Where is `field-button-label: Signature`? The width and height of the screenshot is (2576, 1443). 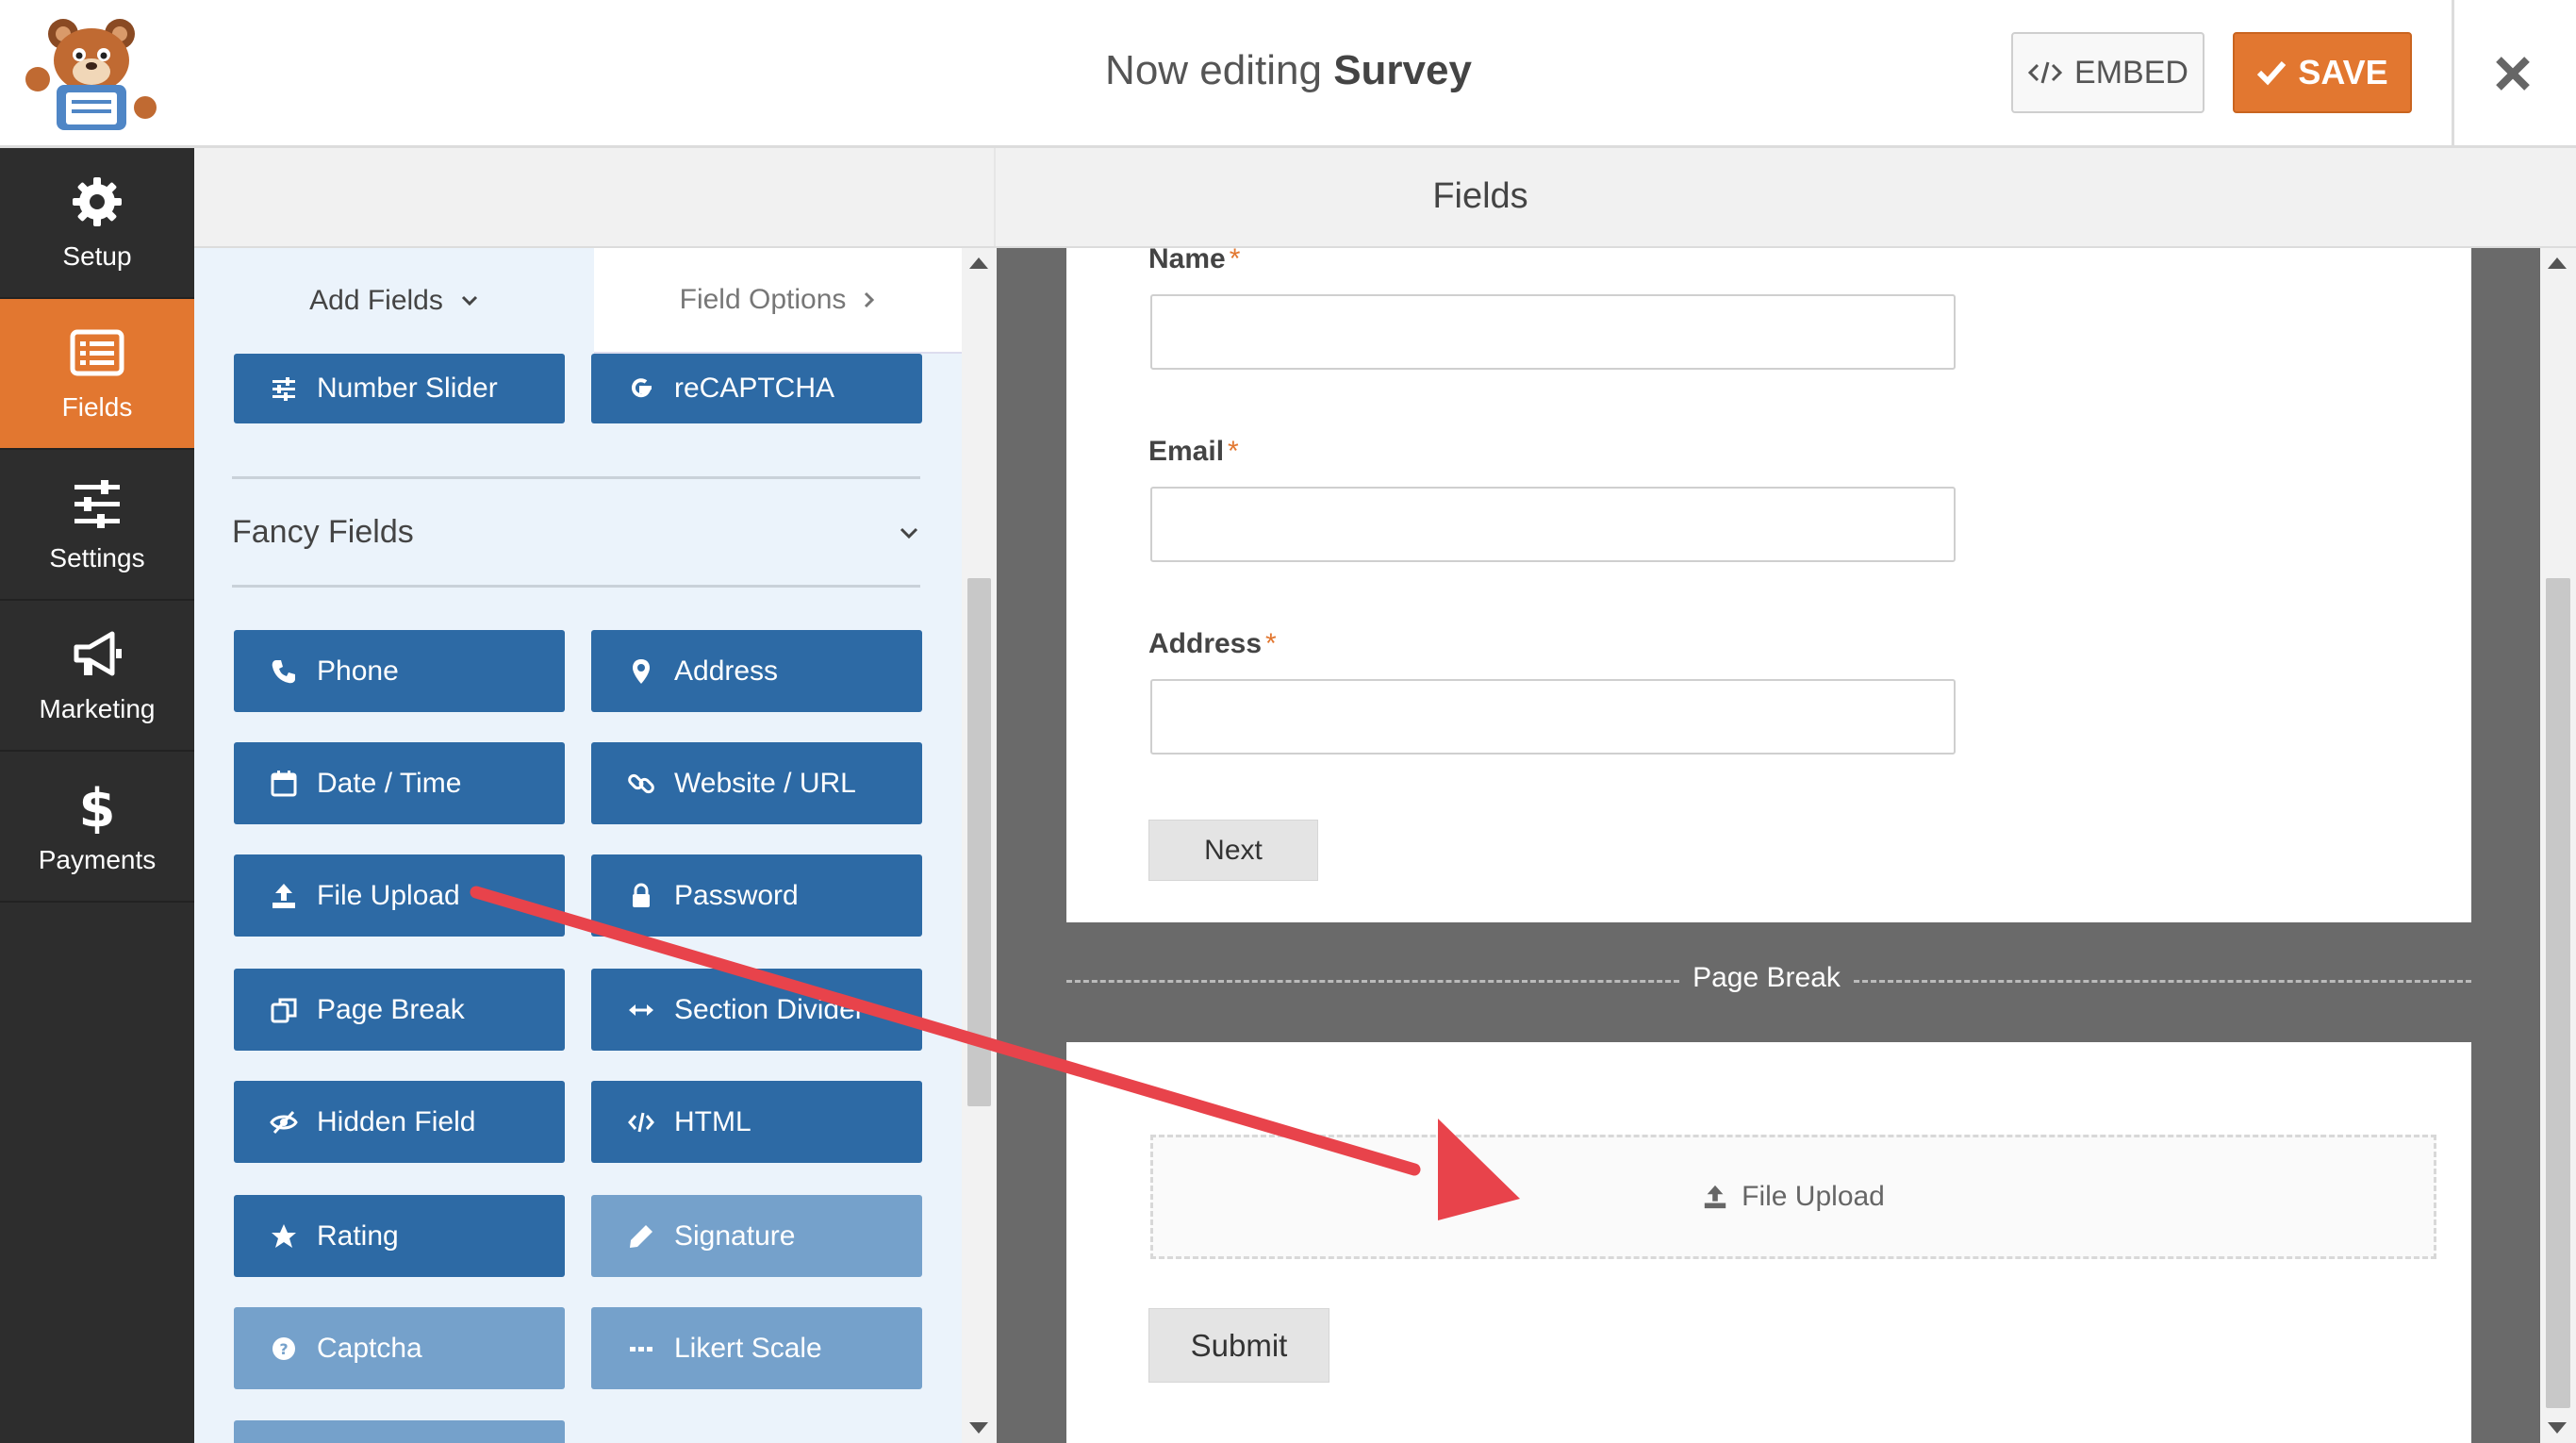 field-button-label: Signature is located at coordinates (735, 1235).